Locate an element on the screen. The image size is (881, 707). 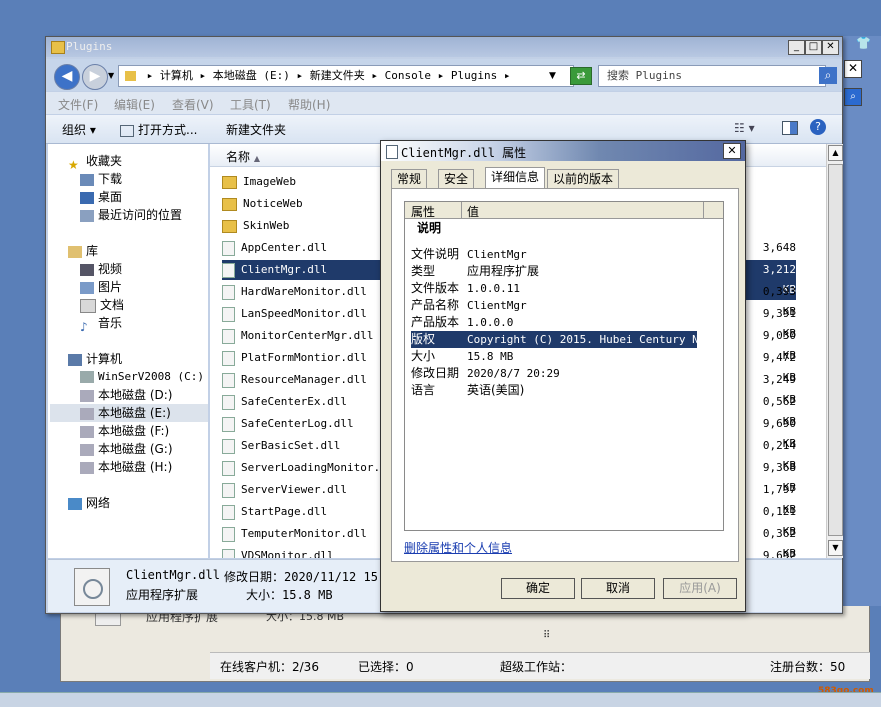
nav-recent: 最近访问的位置 is located at coordinates (131, 215).